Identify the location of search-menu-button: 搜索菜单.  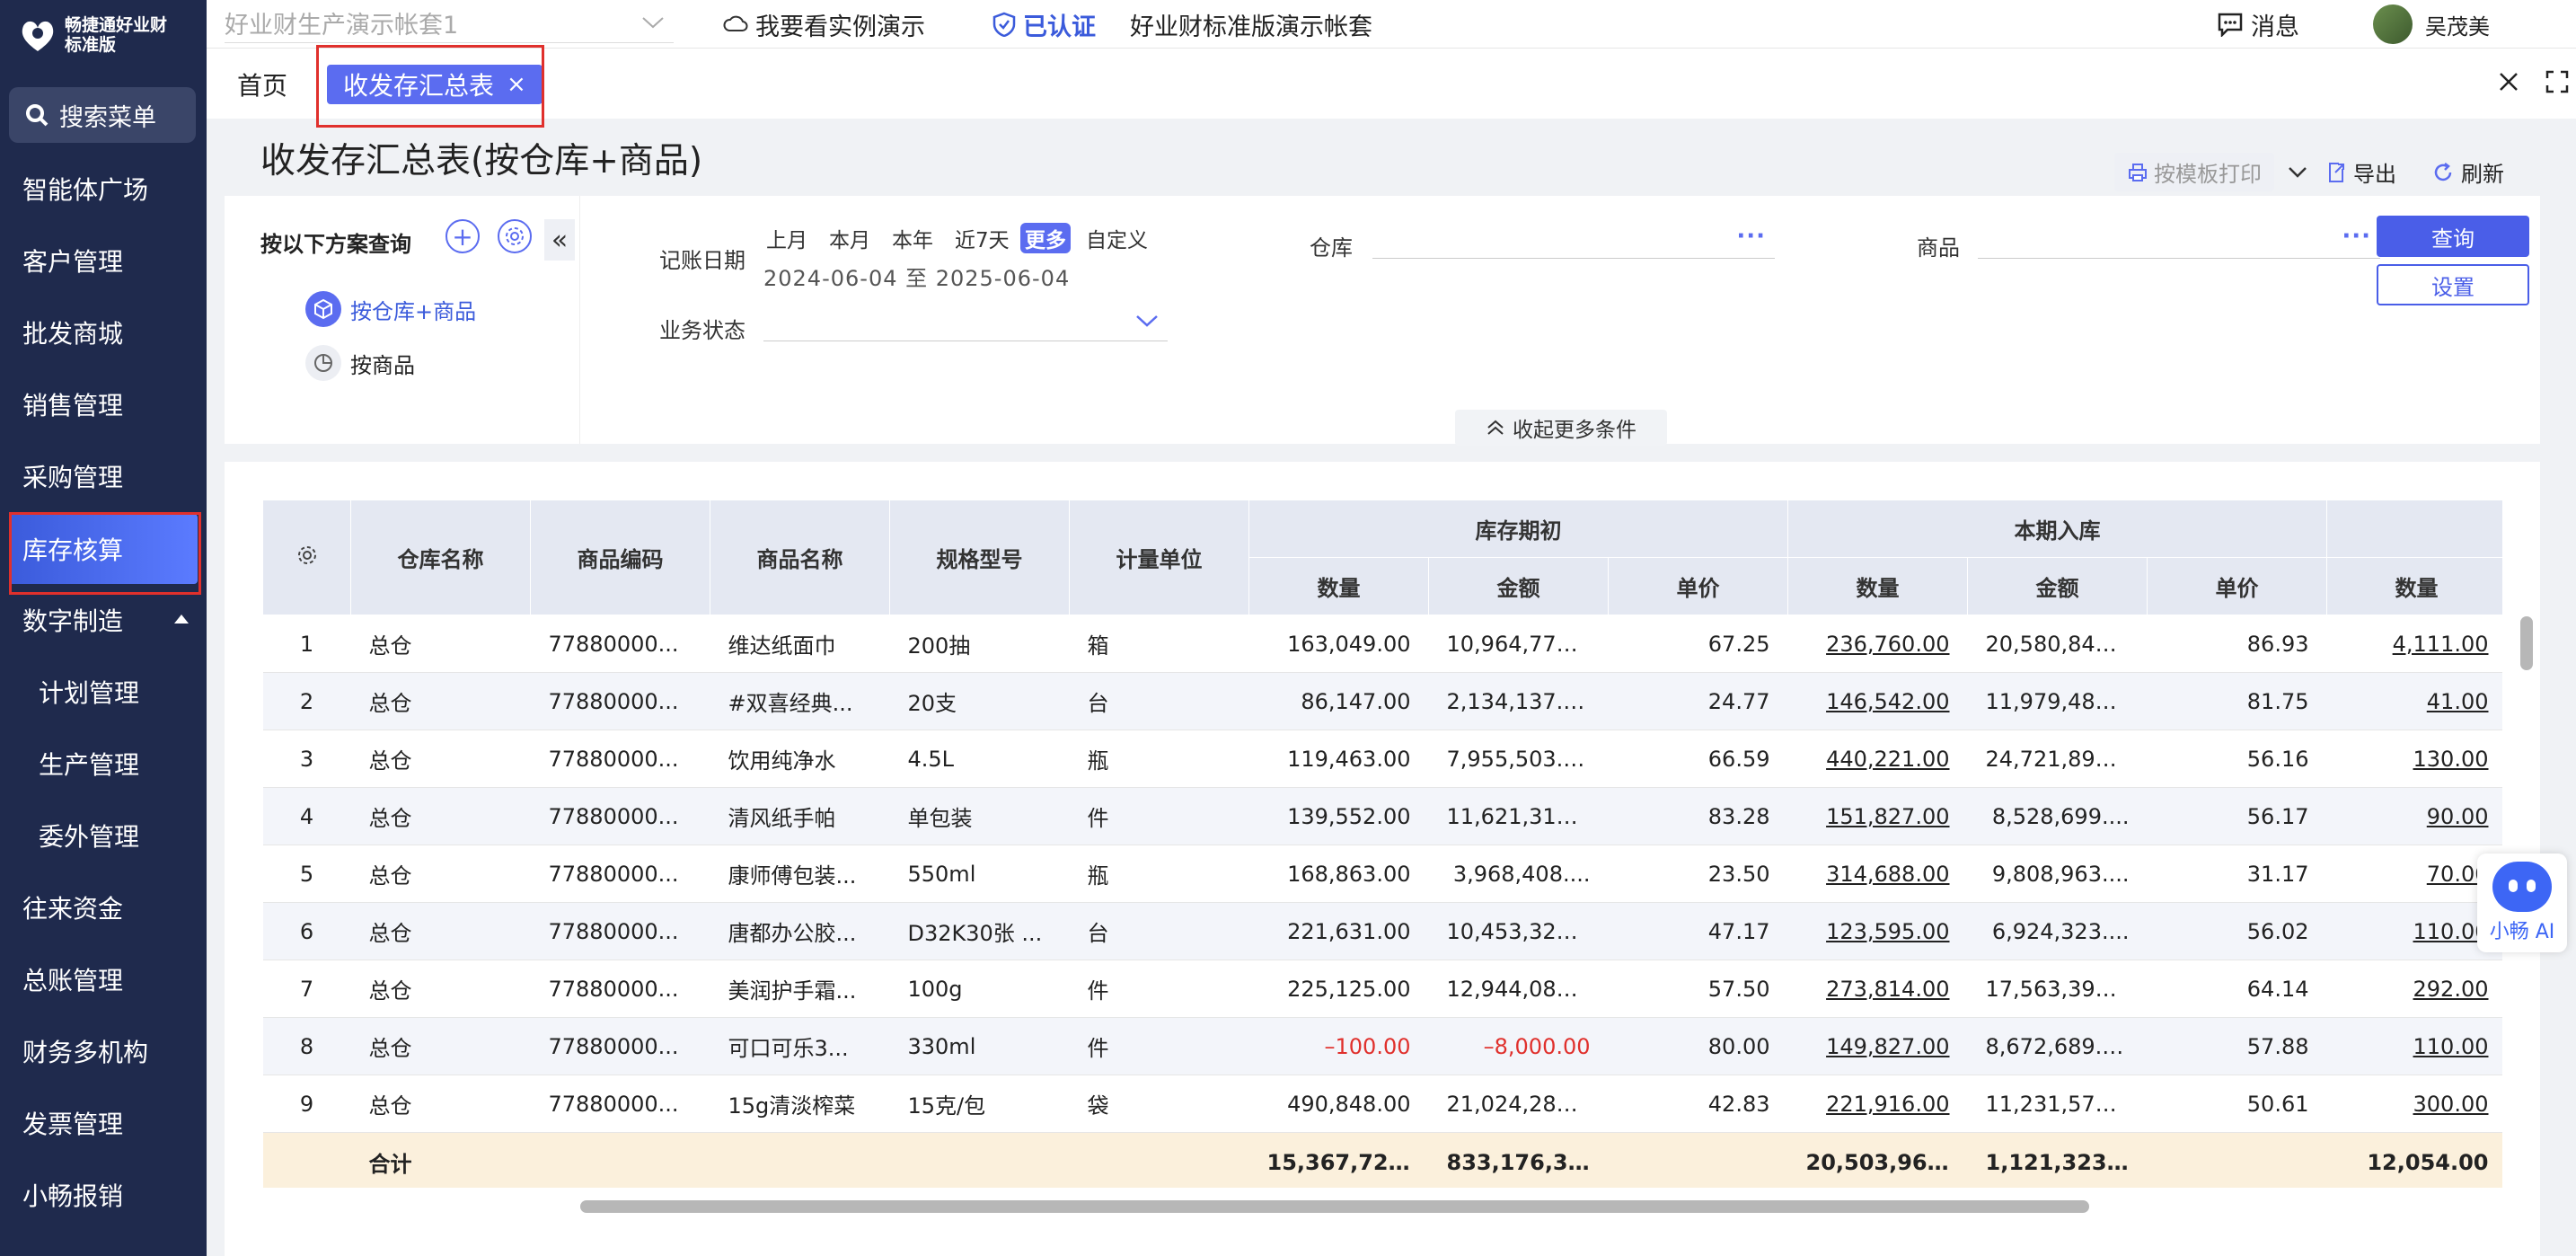
(102, 115).